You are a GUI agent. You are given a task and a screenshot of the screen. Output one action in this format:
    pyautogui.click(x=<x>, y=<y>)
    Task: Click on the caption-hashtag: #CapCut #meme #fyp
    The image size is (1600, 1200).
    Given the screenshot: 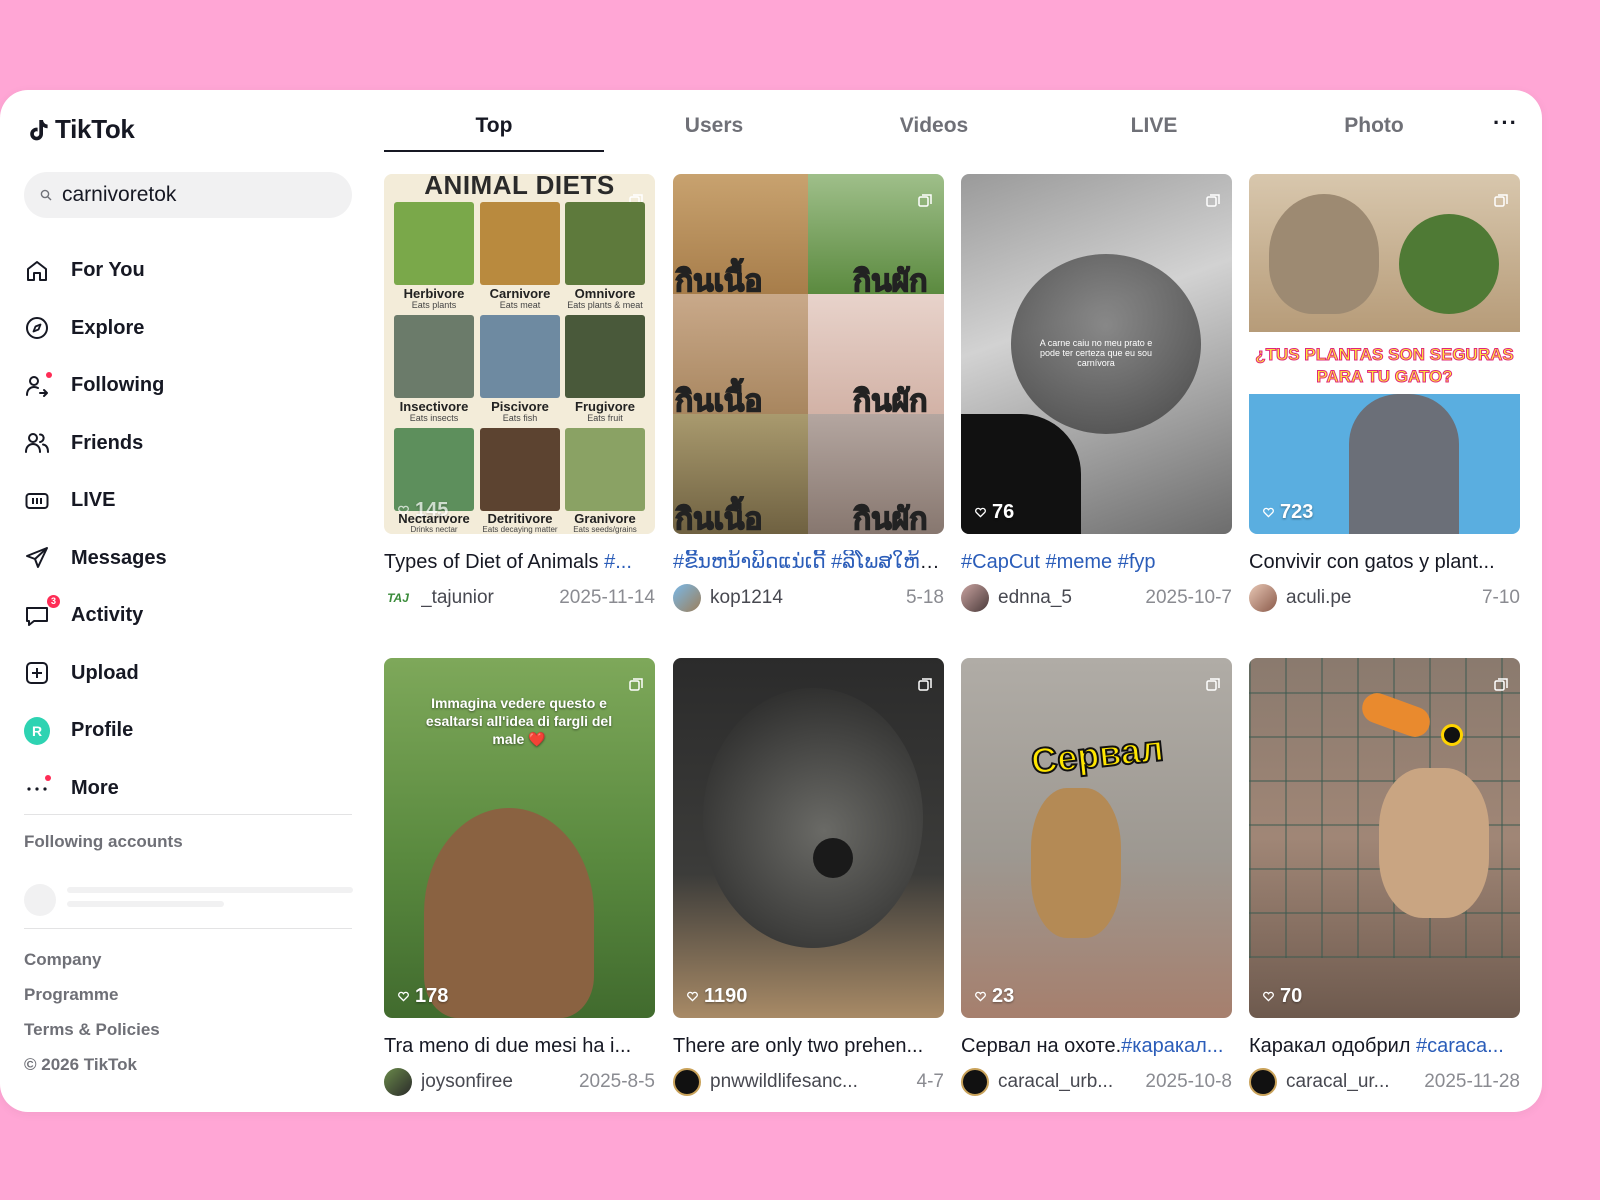 What is the action you would take?
    pyautogui.click(x=1058, y=562)
    